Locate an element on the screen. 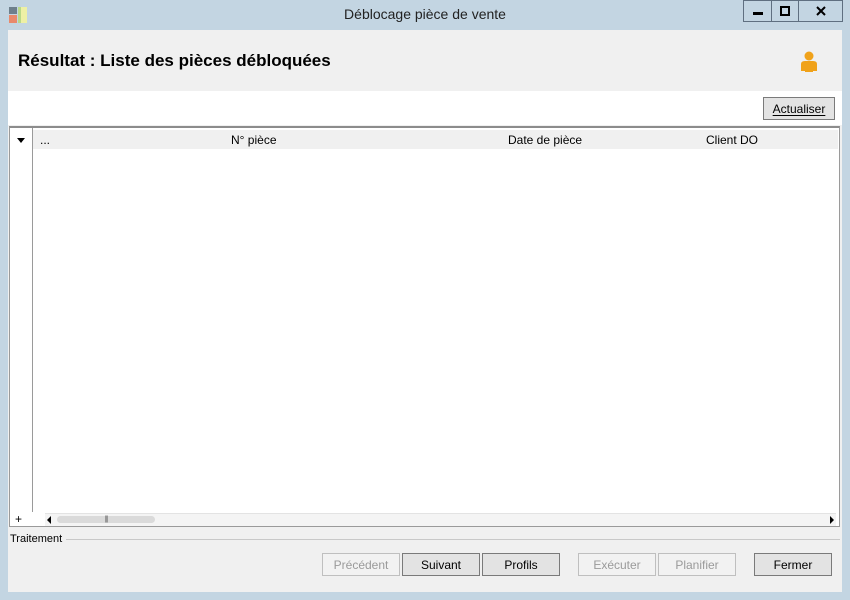 The height and width of the screenshot is (600, 850). execute-button: Exécuter is located at coordinates (617, 564).